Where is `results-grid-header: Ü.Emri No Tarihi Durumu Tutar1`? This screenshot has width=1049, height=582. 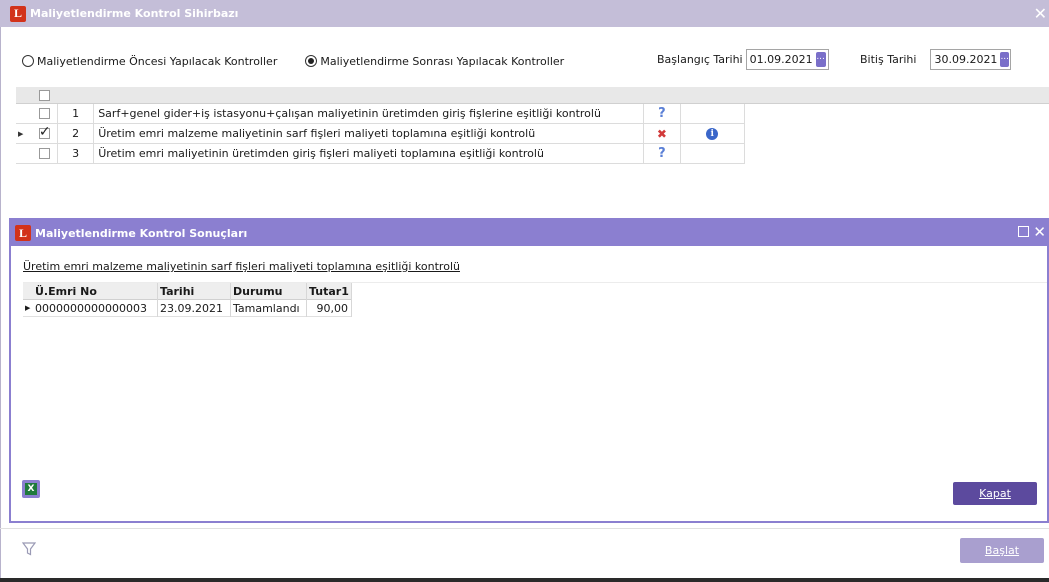
results-grid-header: Ü.Emri No Tarihi Durumu Tutar1 is located at coordinates (187, 291).